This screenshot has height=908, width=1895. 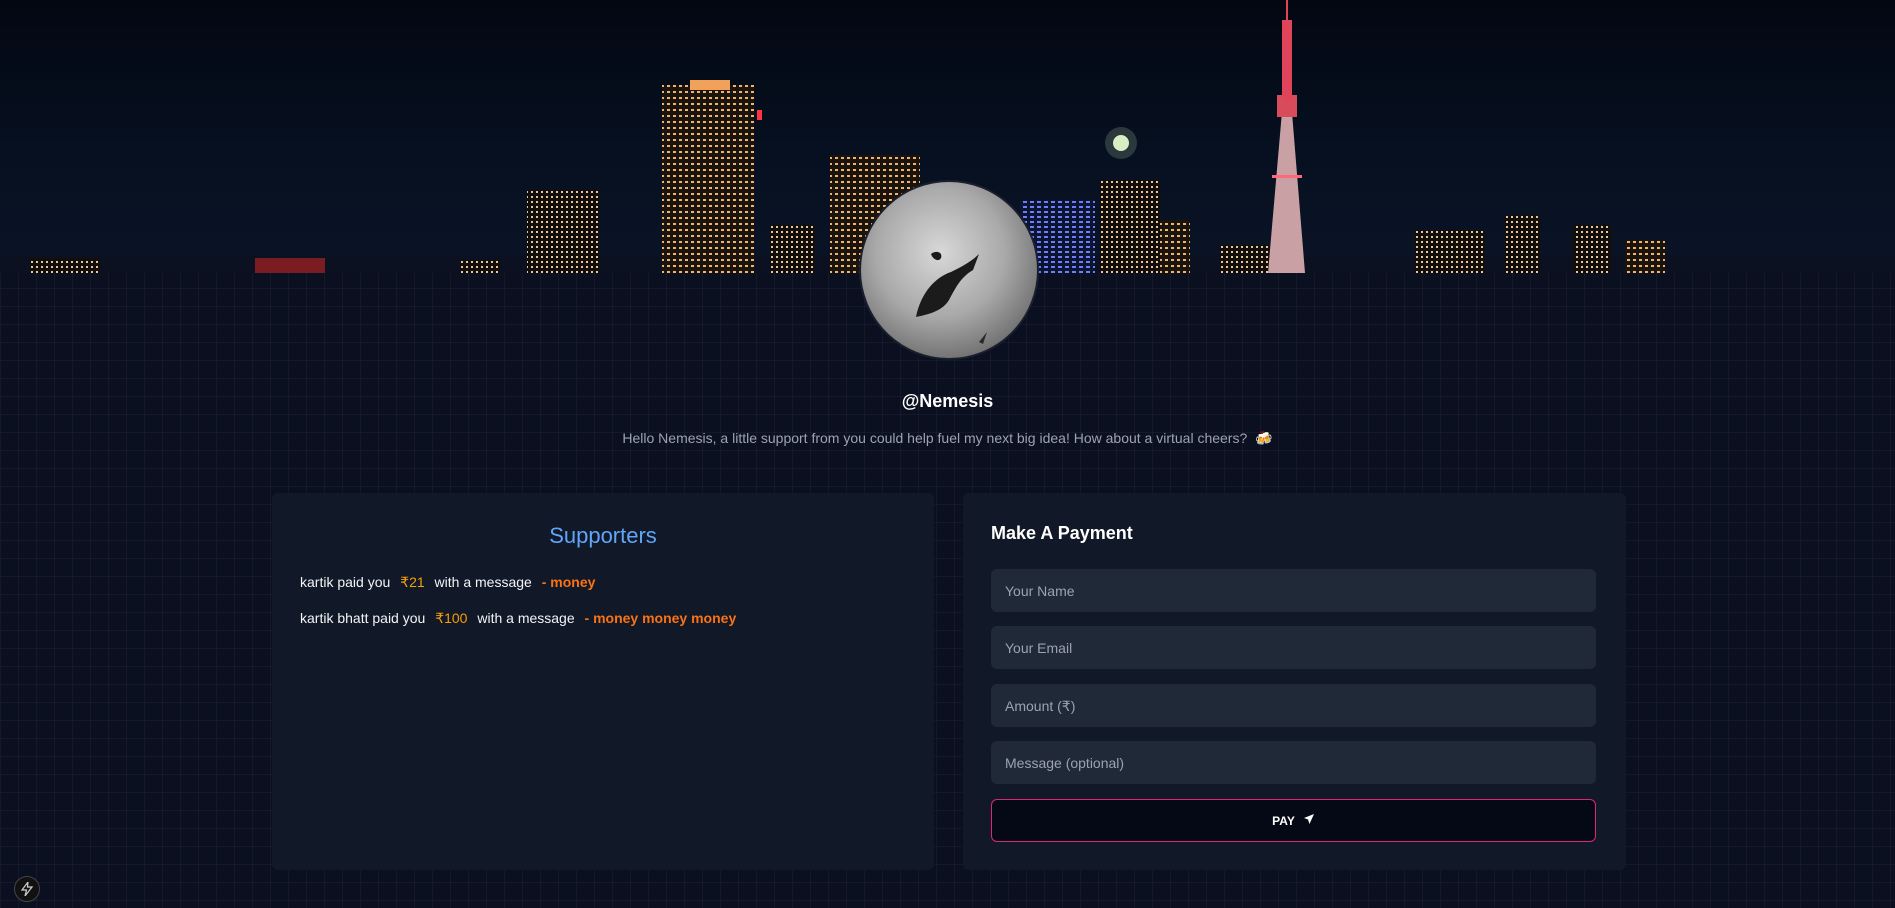 I want to click on payment-panel: Make A Payment PAY, so click(x=1294, y=681).